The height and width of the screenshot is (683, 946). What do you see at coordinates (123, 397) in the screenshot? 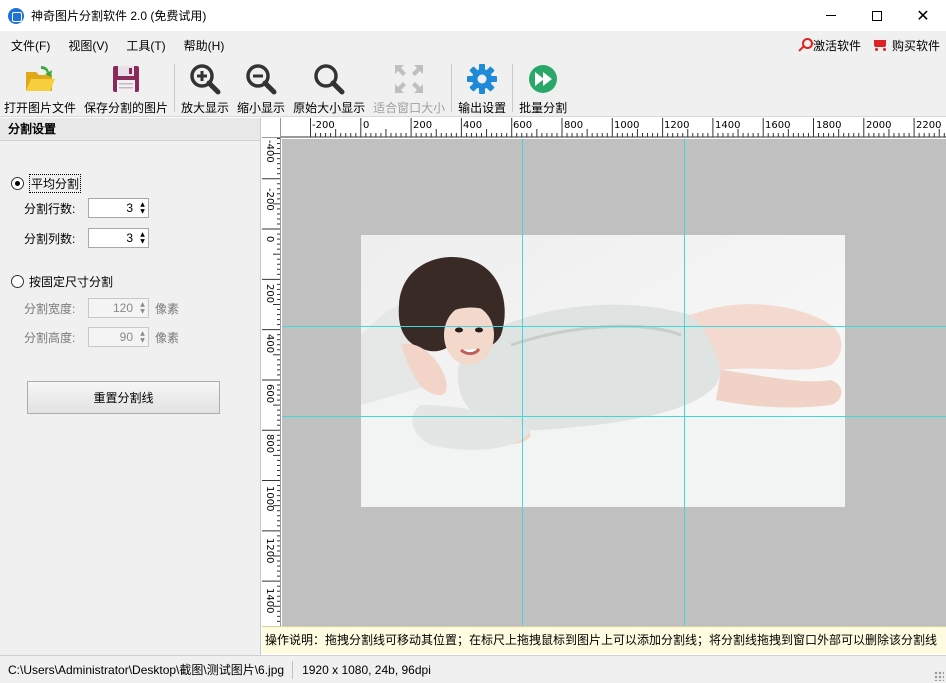
I see `reset-split-lines-button: 重置分割线` at bounding box center [123, 397].